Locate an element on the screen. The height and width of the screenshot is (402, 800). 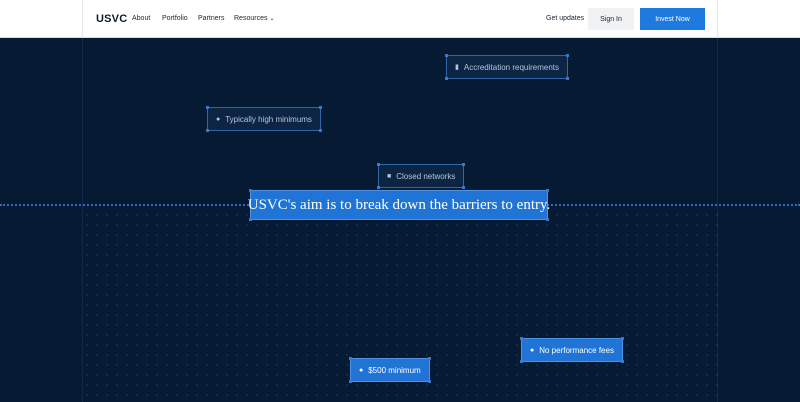
nav-link-portfolio: Portfolio is located at coordinates (175, 18).